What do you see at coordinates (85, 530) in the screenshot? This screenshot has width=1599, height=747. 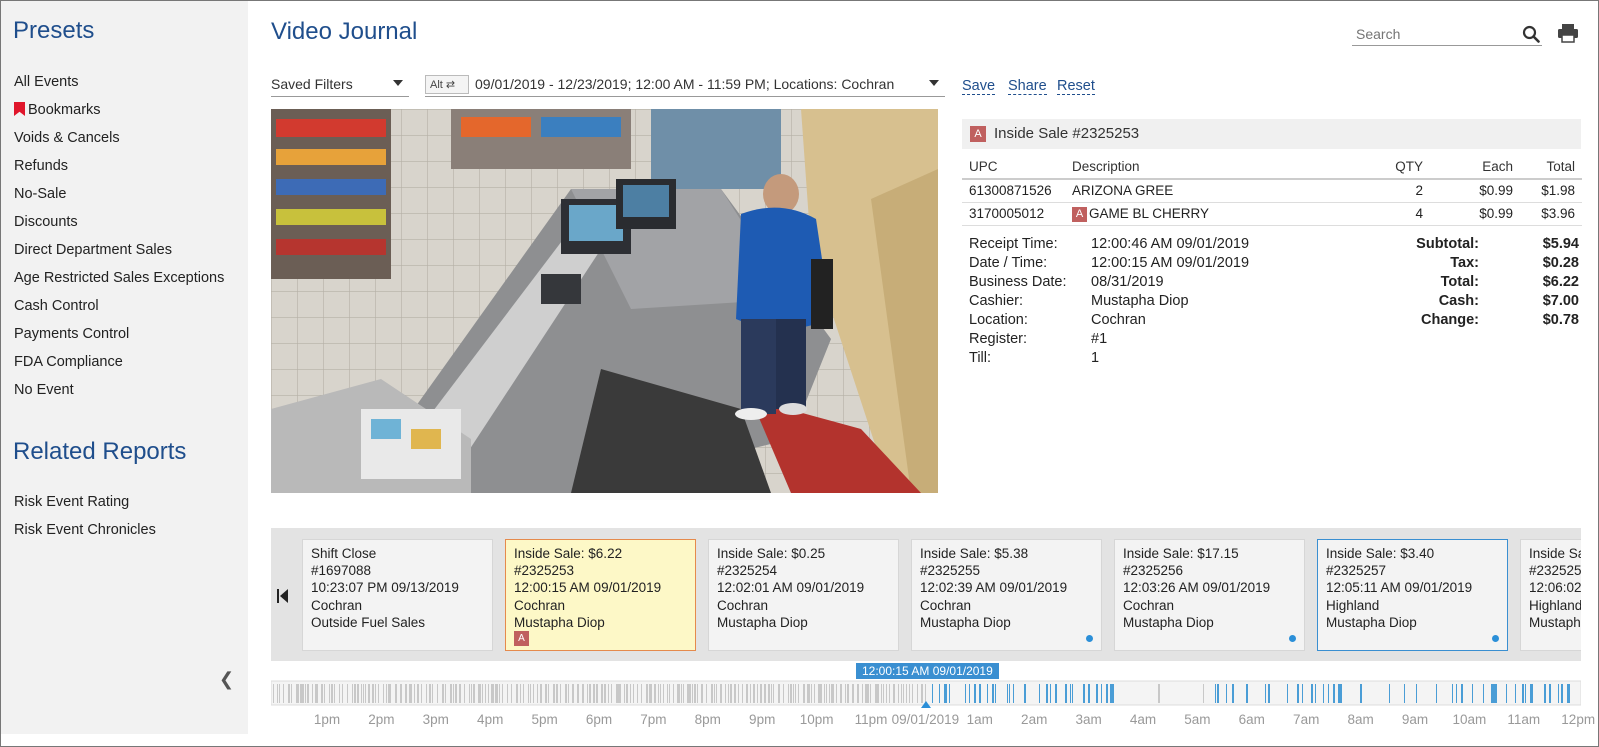 I see `report-risk-event-chronicles: Risk Event Chronicles` at bounding box center [85, 530].